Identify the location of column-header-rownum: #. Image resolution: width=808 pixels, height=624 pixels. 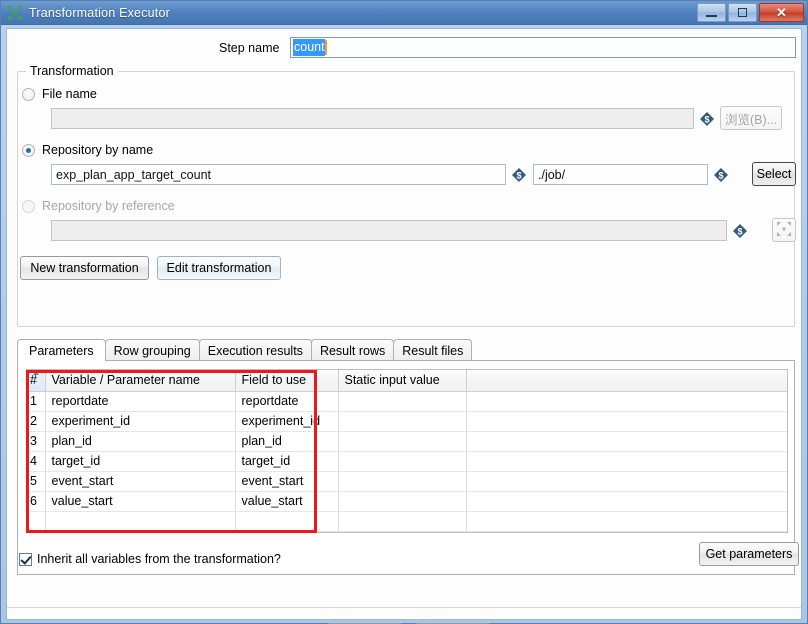
(36, 381).